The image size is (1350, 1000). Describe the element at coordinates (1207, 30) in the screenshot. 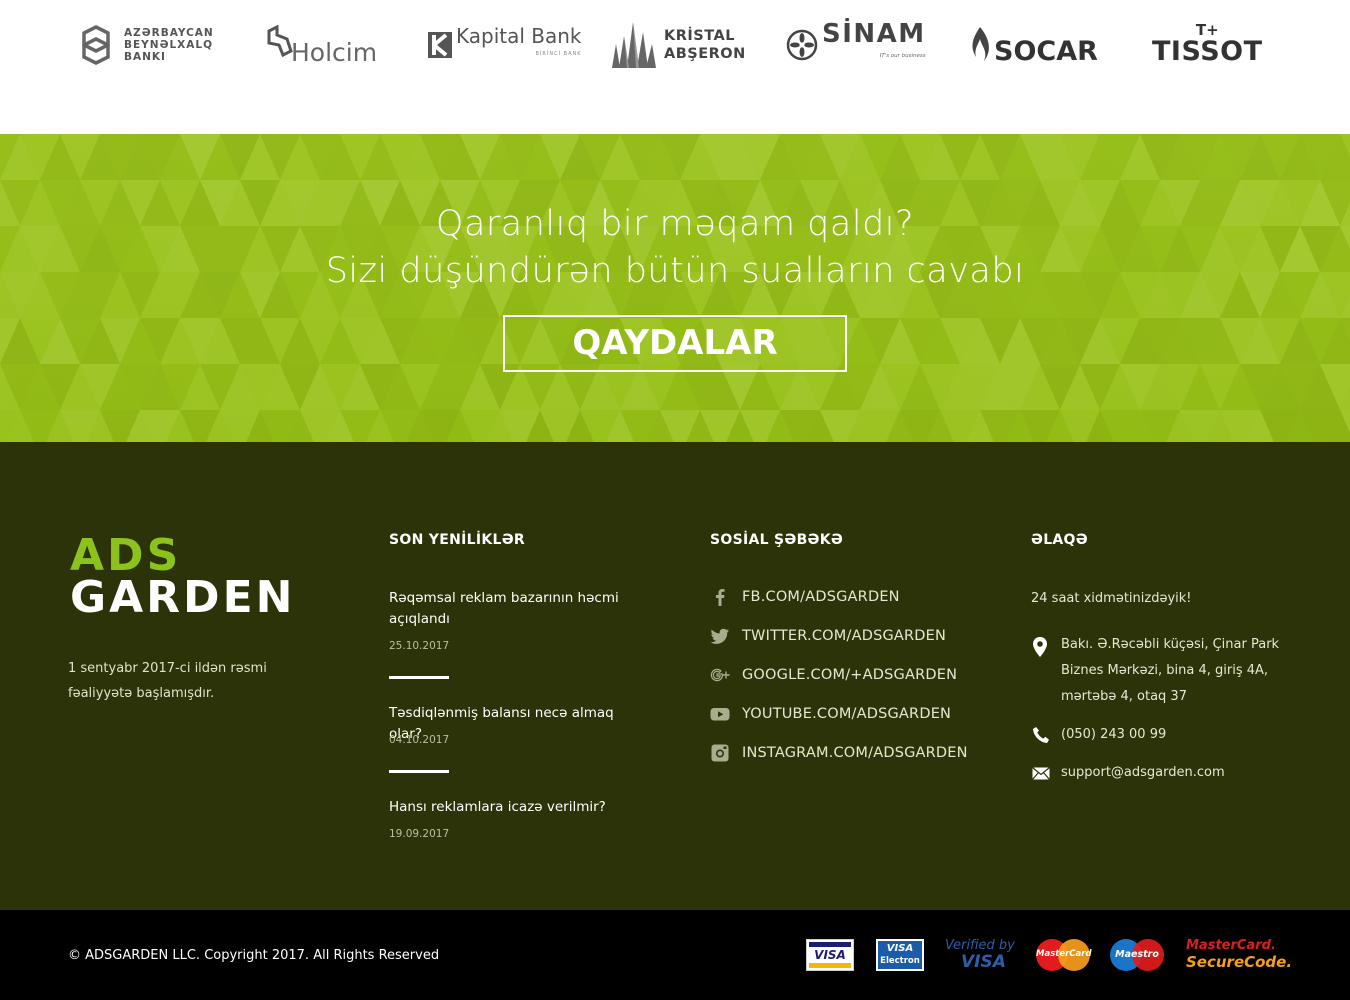

I see `partner-top: T+` at that location.